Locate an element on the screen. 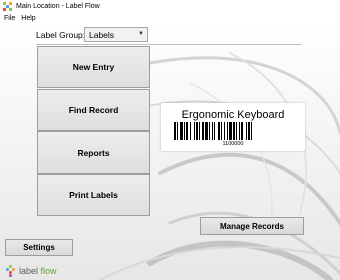 The height and width of the screenshot is (280, 340). settings-button: Settings is located at coordinates (39, 247).